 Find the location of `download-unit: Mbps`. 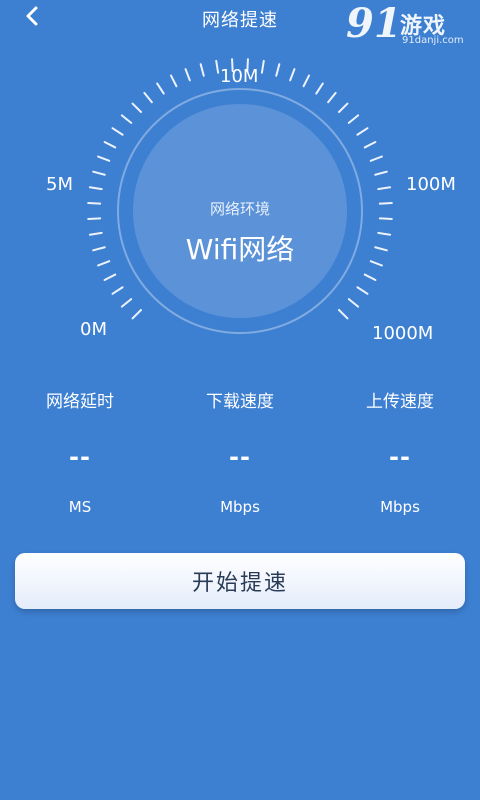

download-unit: Mbps is located at coordinates (240, 507).